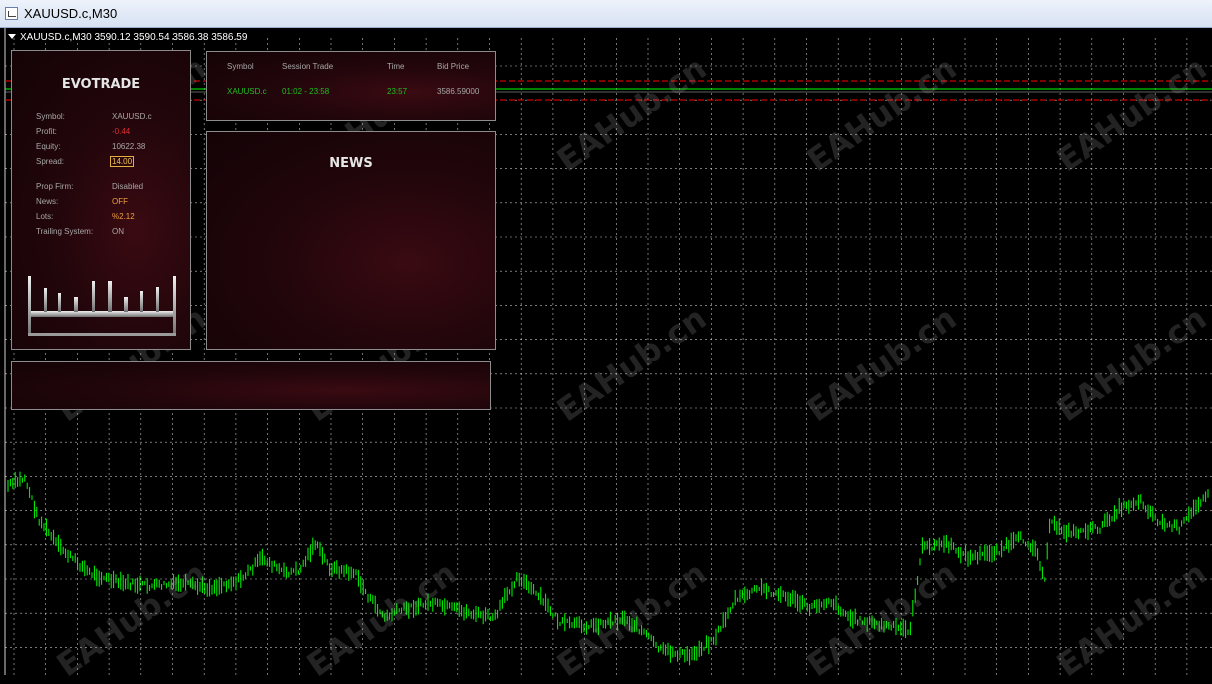 The width and height of the screenshot is (1212, 684). I want to click on row-session-trade: 01:02 - 23:58, so click(306, 91).